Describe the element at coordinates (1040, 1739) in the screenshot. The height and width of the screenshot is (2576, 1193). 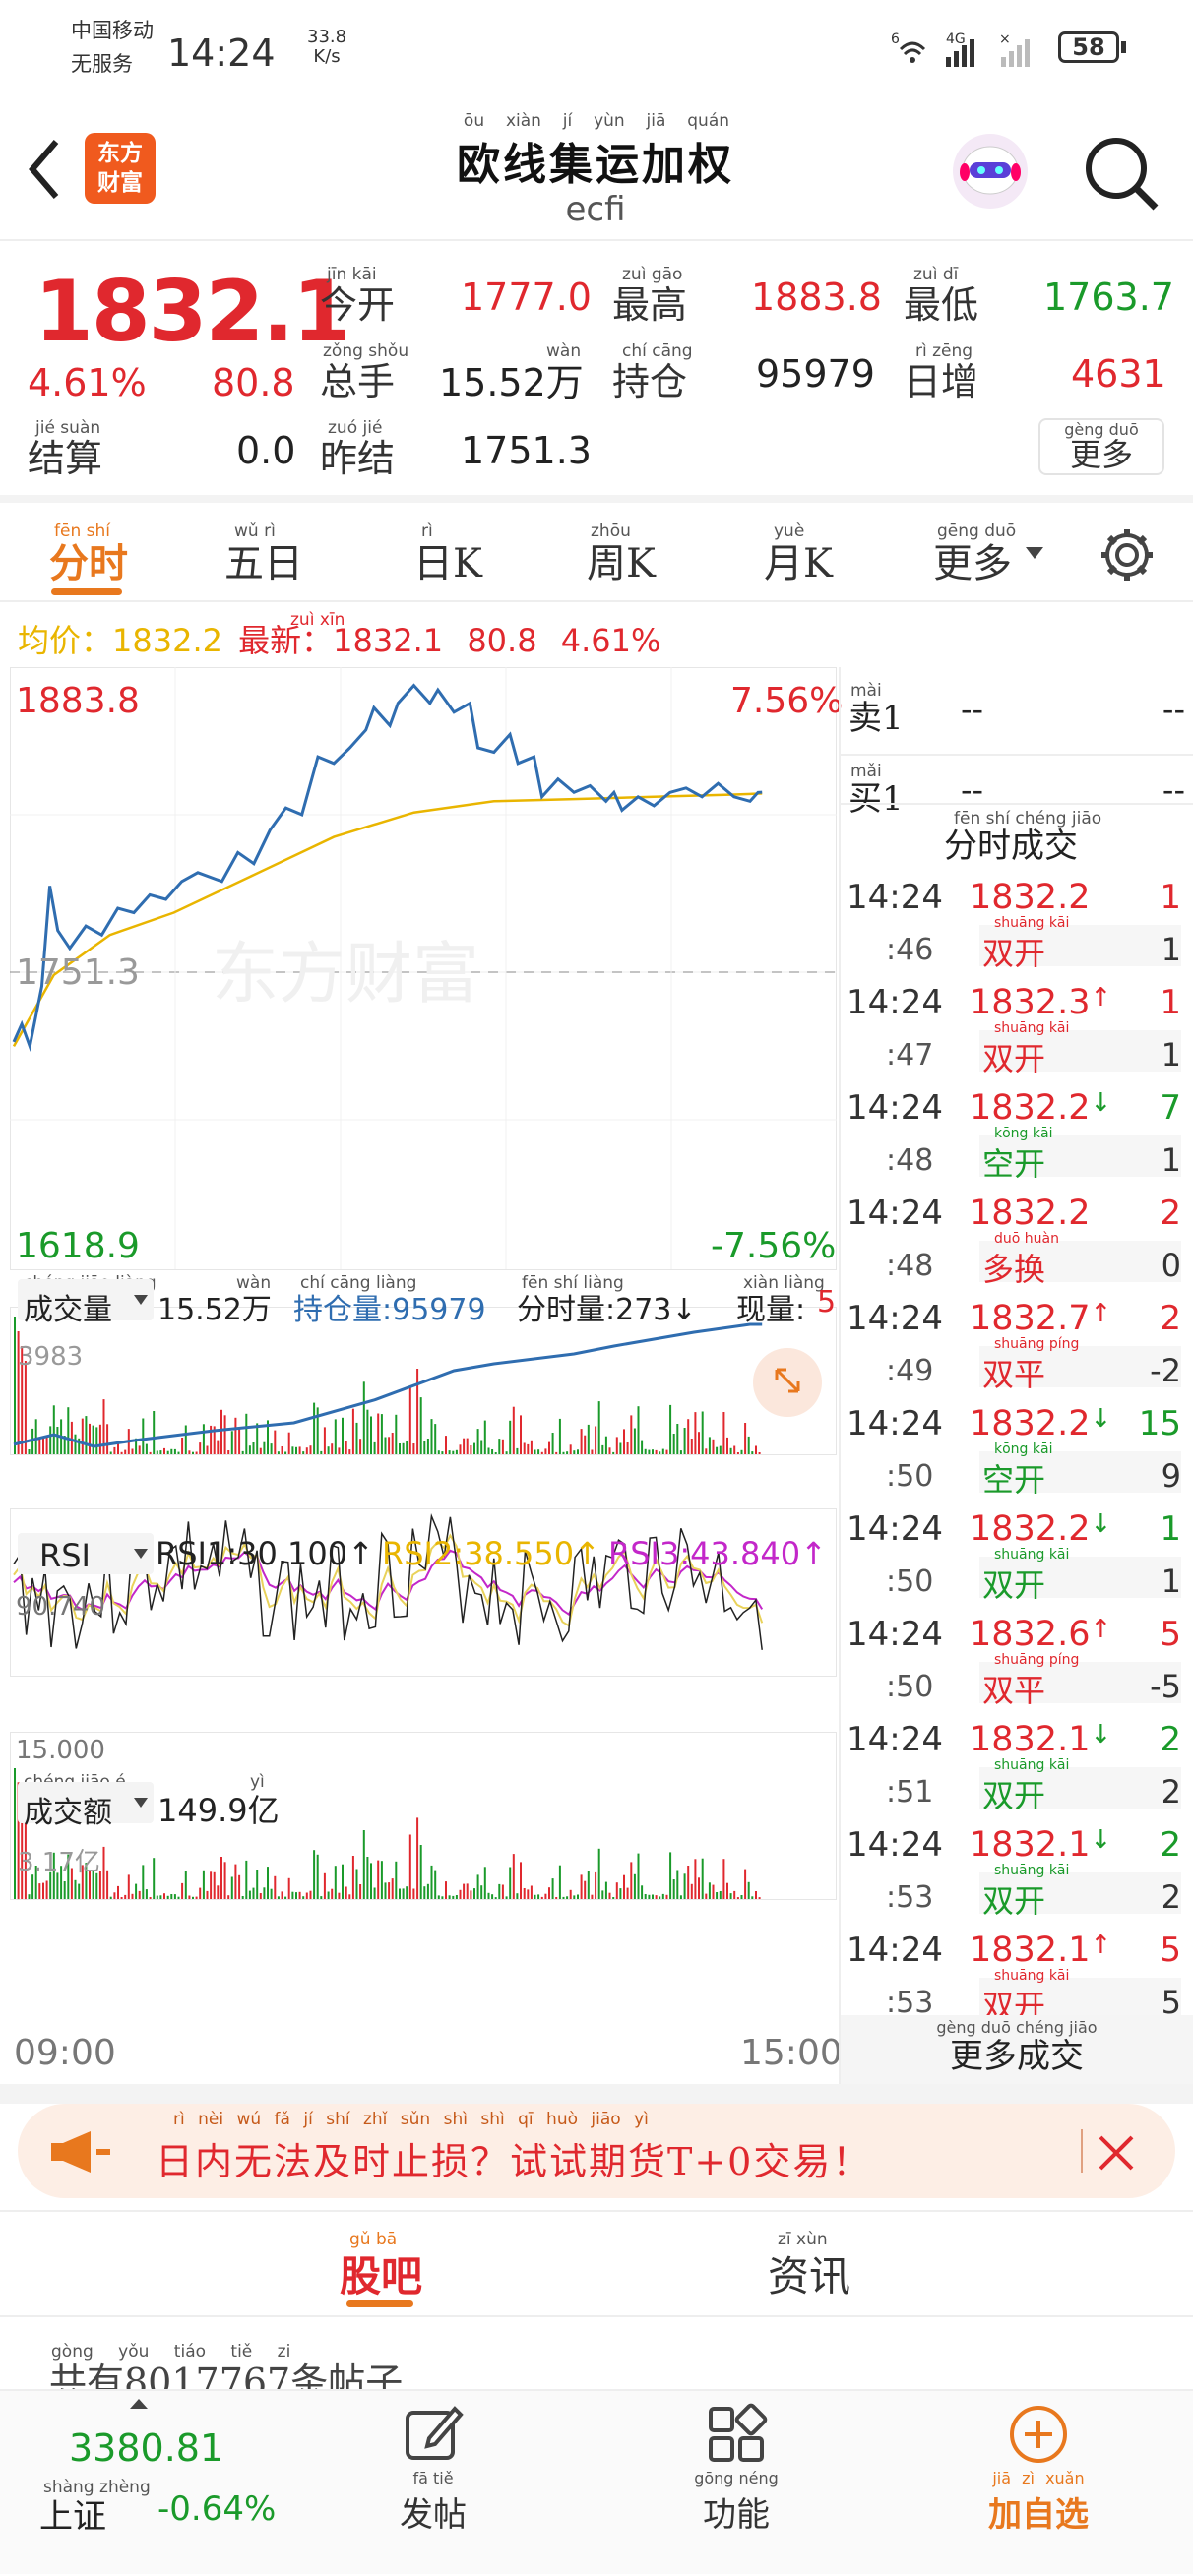
I see `trade-price: 1832.1↓` at that location.